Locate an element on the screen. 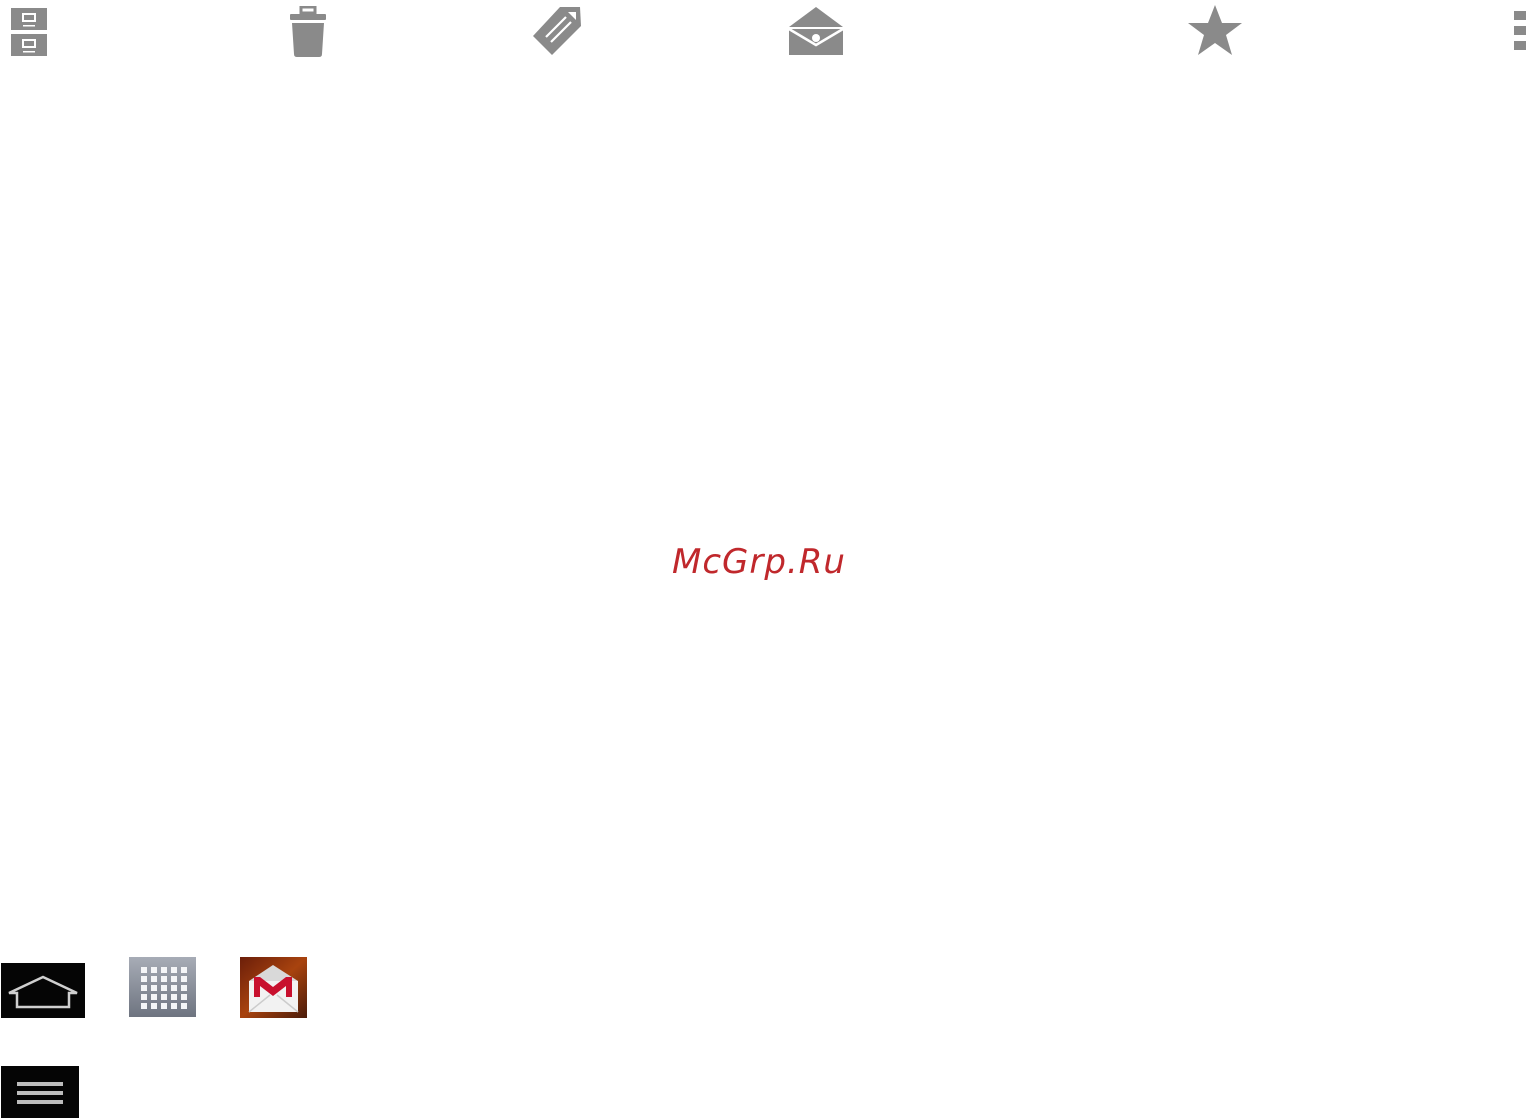  home-button is located at coordinates (43, 990).